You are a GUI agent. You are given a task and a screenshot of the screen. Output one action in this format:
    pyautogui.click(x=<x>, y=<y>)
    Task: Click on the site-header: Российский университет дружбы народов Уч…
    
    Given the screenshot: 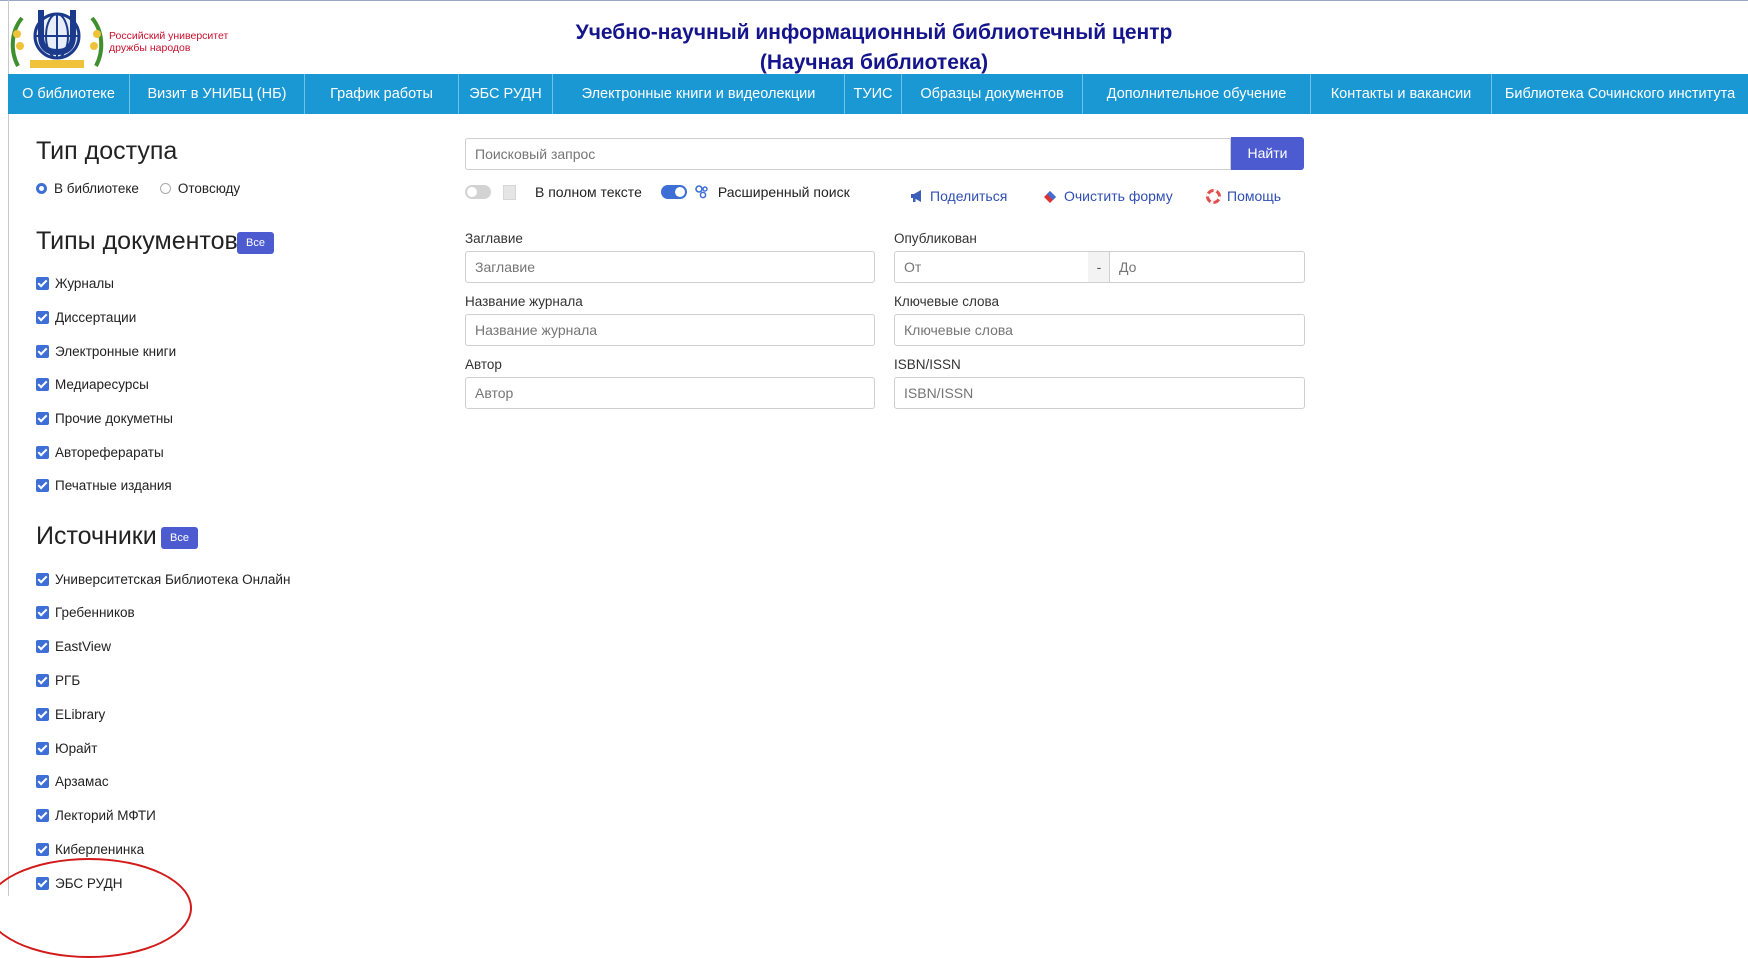 What is the action you would take?
    pyautogui.click(x=874, y=37)
    